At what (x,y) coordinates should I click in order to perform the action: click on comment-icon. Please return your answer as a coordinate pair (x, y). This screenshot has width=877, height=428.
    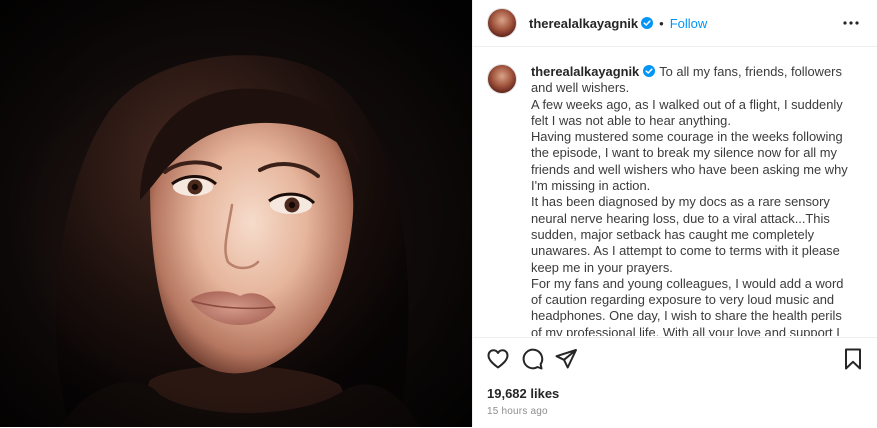
    Looking at the image, I should click on (532, 359).